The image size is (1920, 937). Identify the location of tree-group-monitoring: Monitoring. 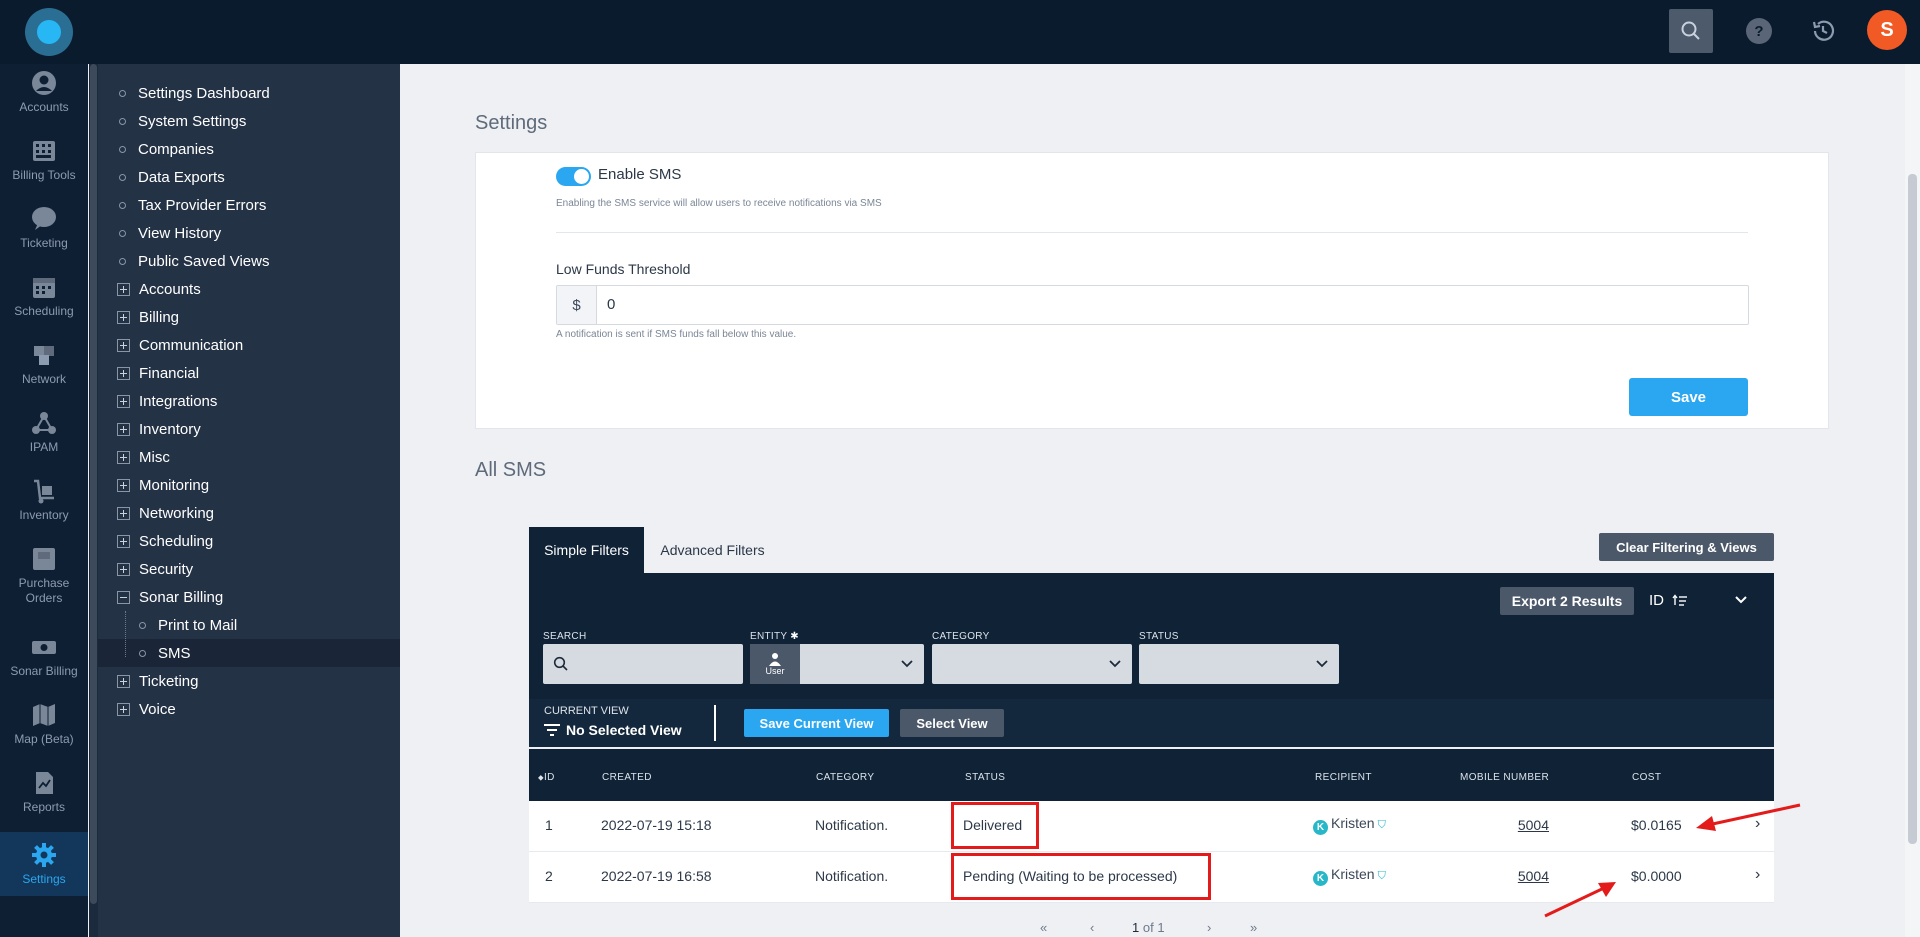
(249, 485).